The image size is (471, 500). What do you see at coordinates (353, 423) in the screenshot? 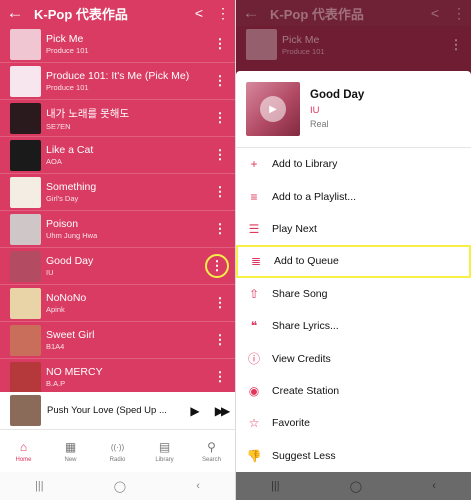
I see `menu-favorite: ☆ Favorite` at bounding box center [353, 423].